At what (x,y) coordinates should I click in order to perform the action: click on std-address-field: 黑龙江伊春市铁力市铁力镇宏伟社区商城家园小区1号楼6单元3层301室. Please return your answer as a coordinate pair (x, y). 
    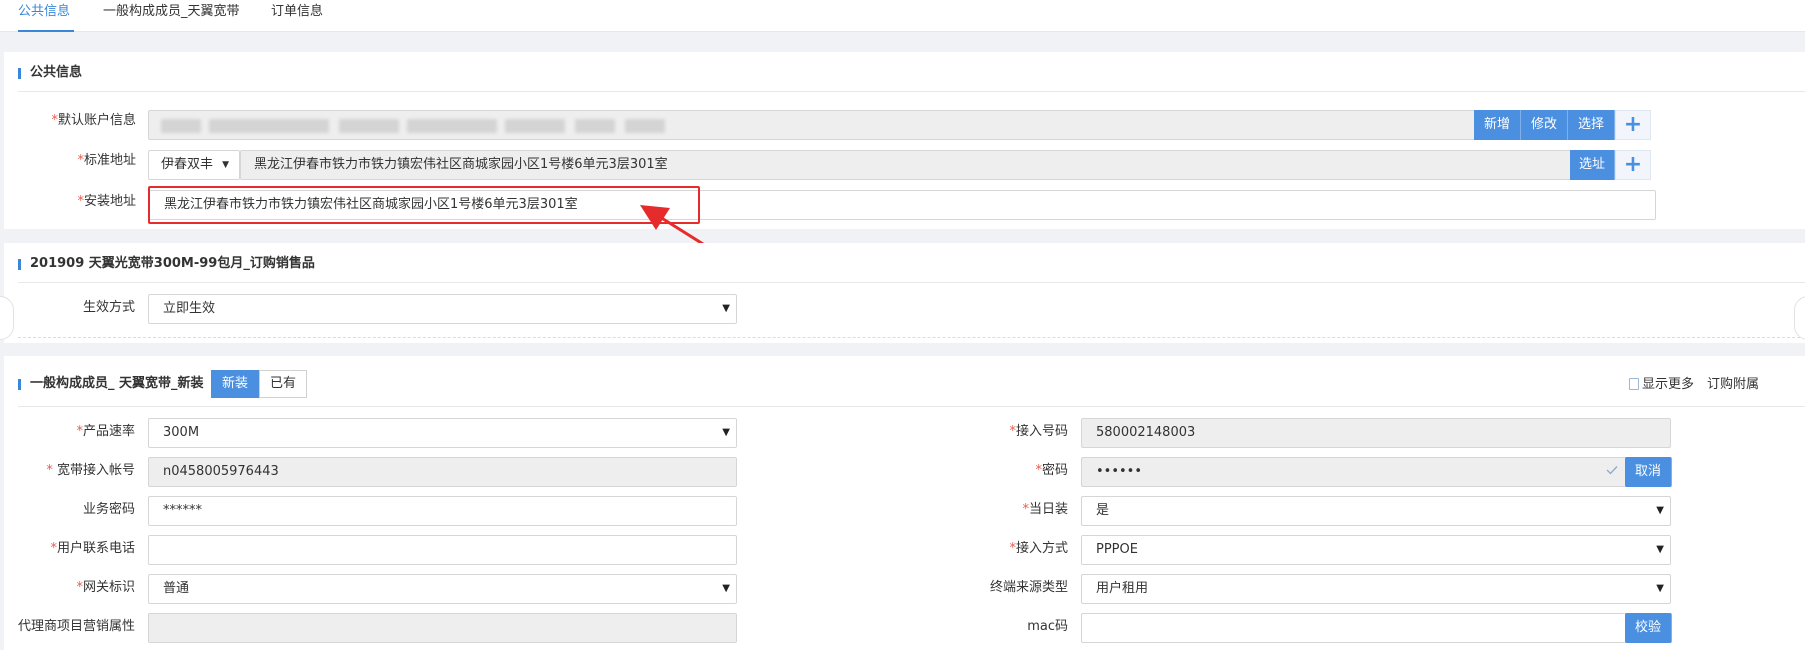
    Looking at the image, I should click on (907, 165).